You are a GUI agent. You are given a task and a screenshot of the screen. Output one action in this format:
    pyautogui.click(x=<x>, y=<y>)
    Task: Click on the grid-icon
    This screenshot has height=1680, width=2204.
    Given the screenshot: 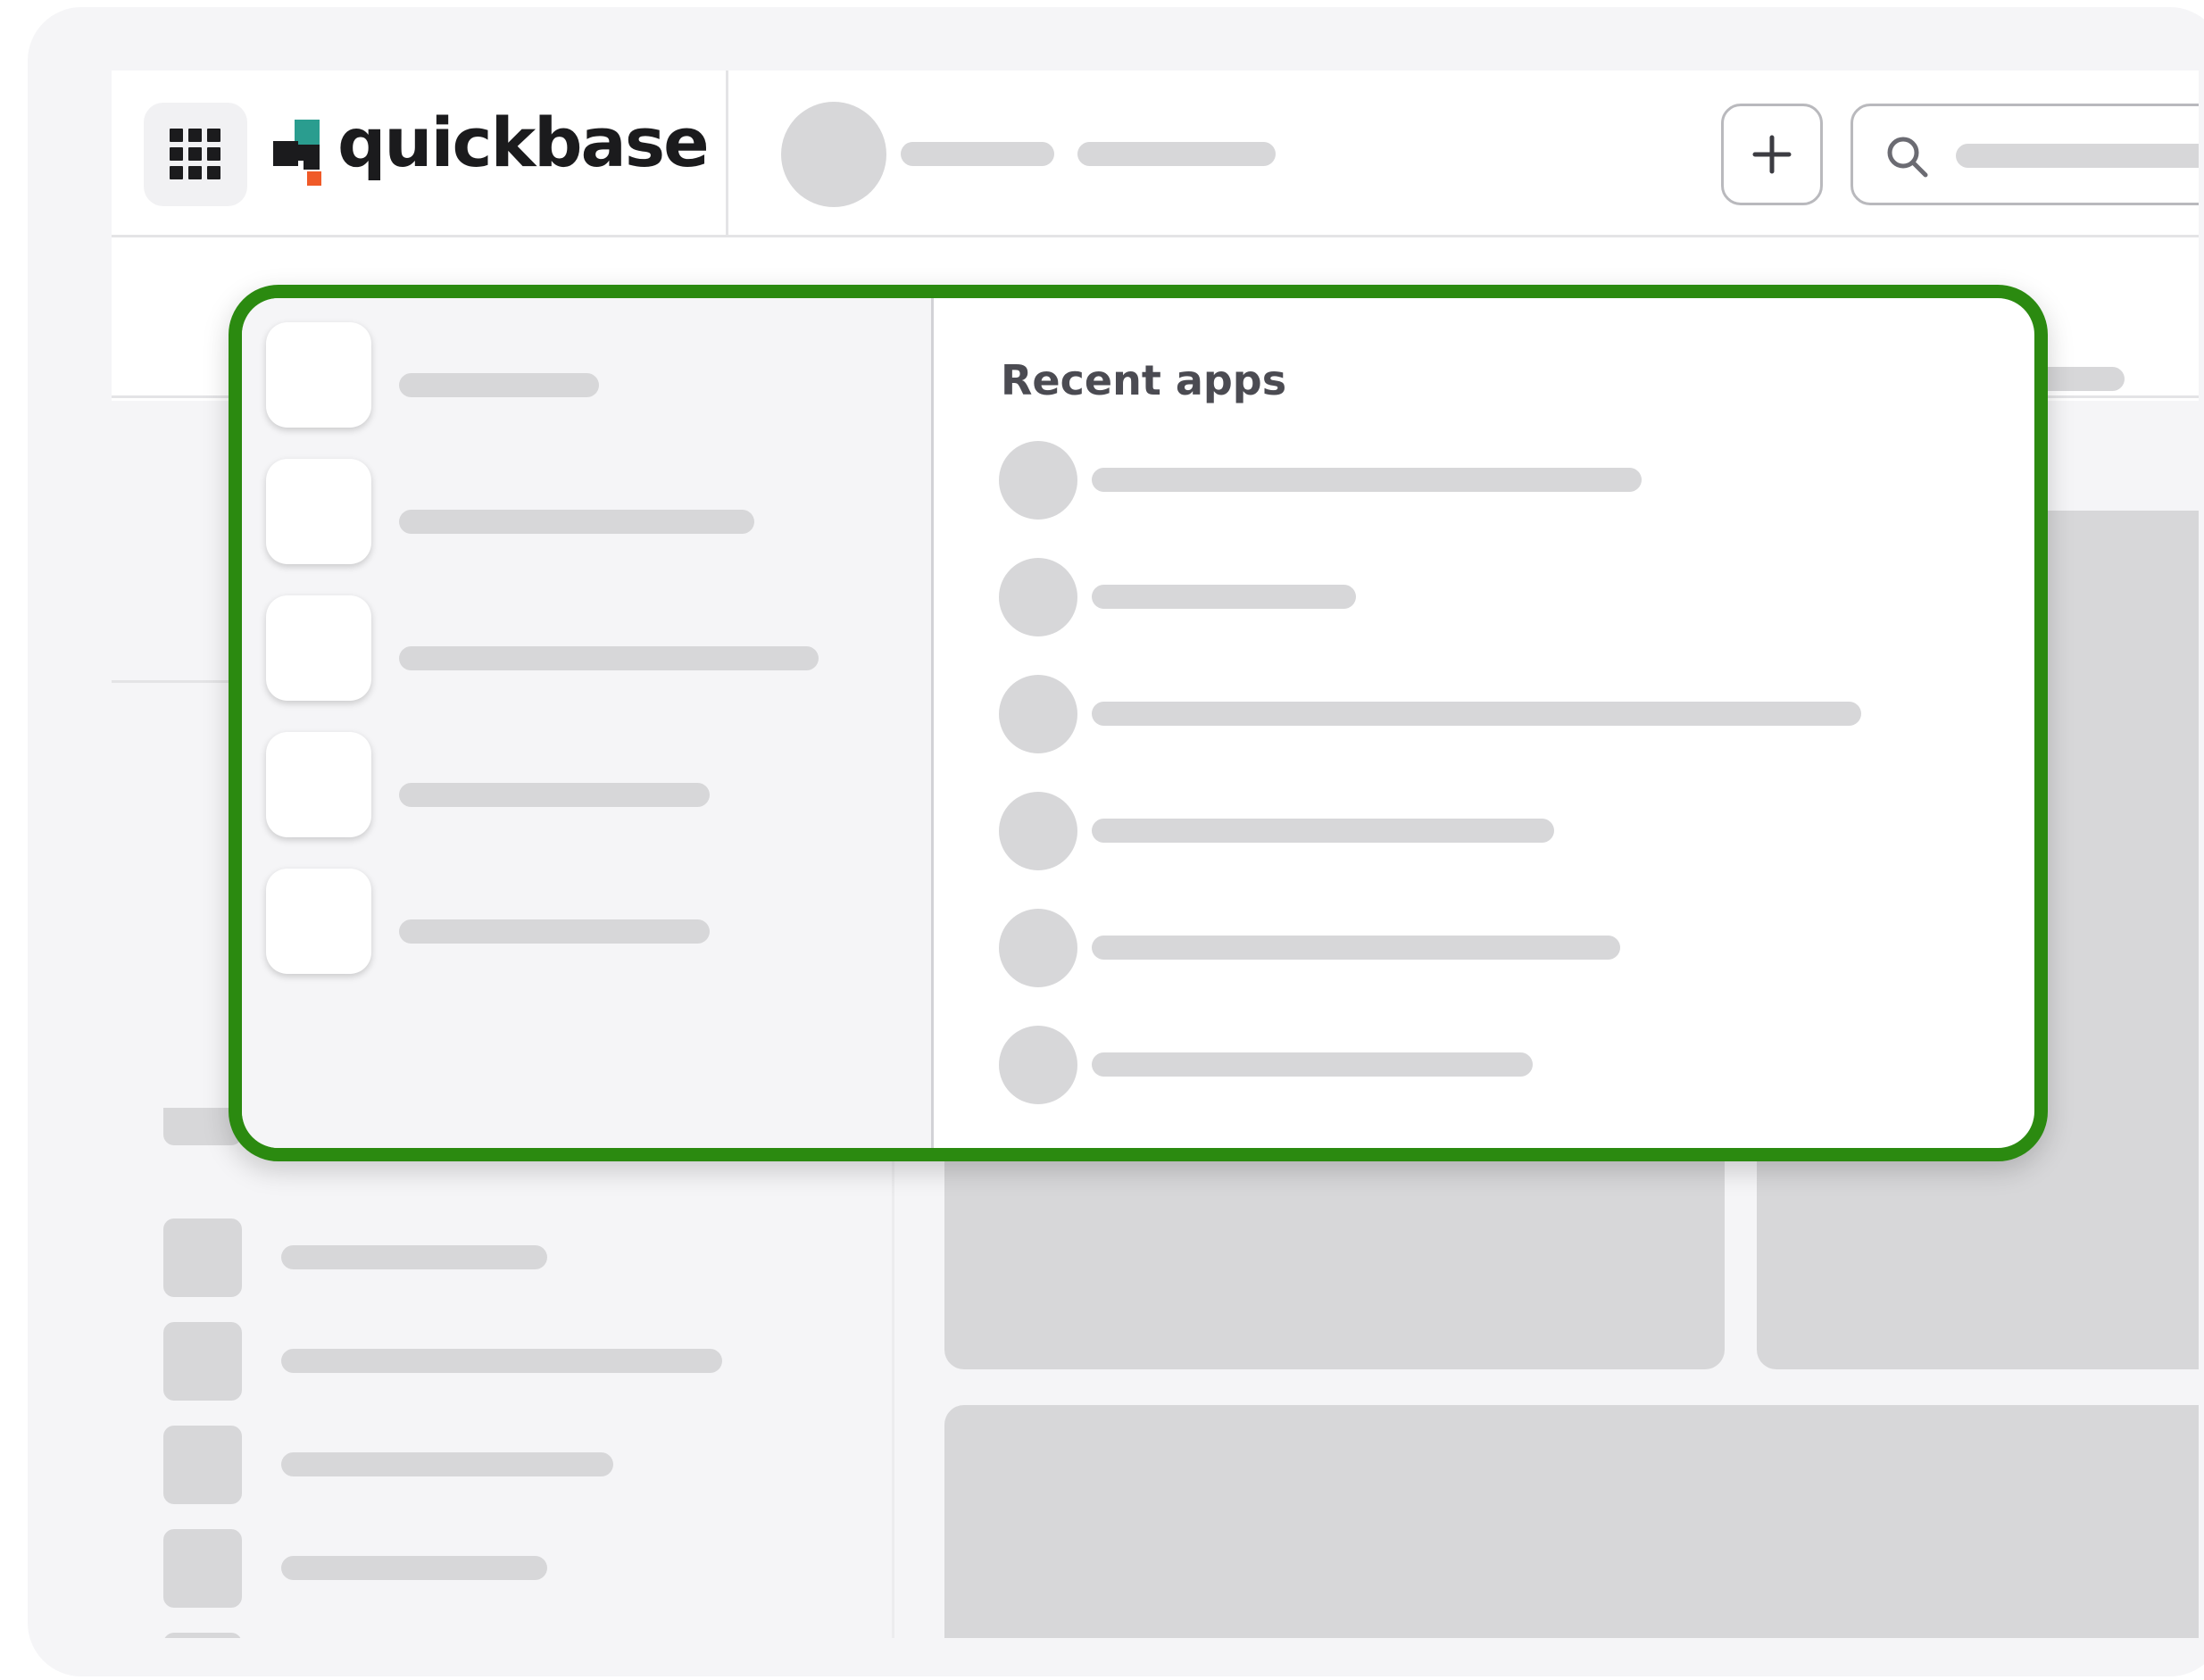 What is the action you would take?
    pyautogui.click(x=195, y=154)
    